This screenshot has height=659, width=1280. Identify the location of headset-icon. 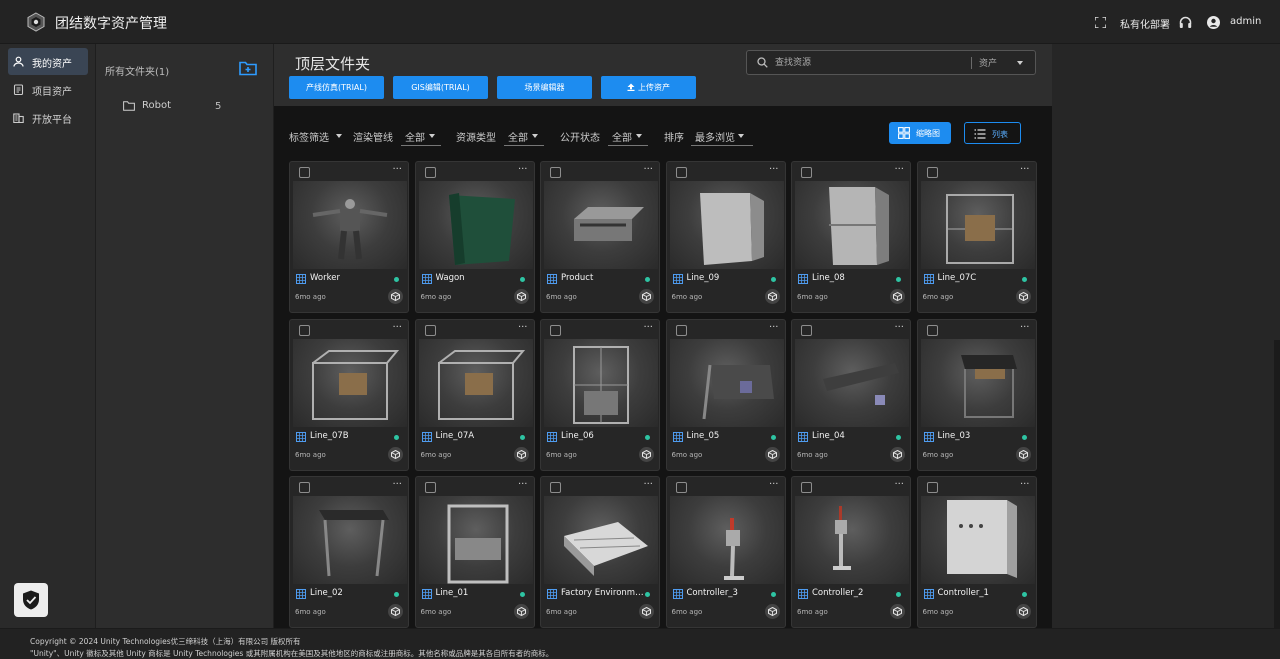
(1185, 22).